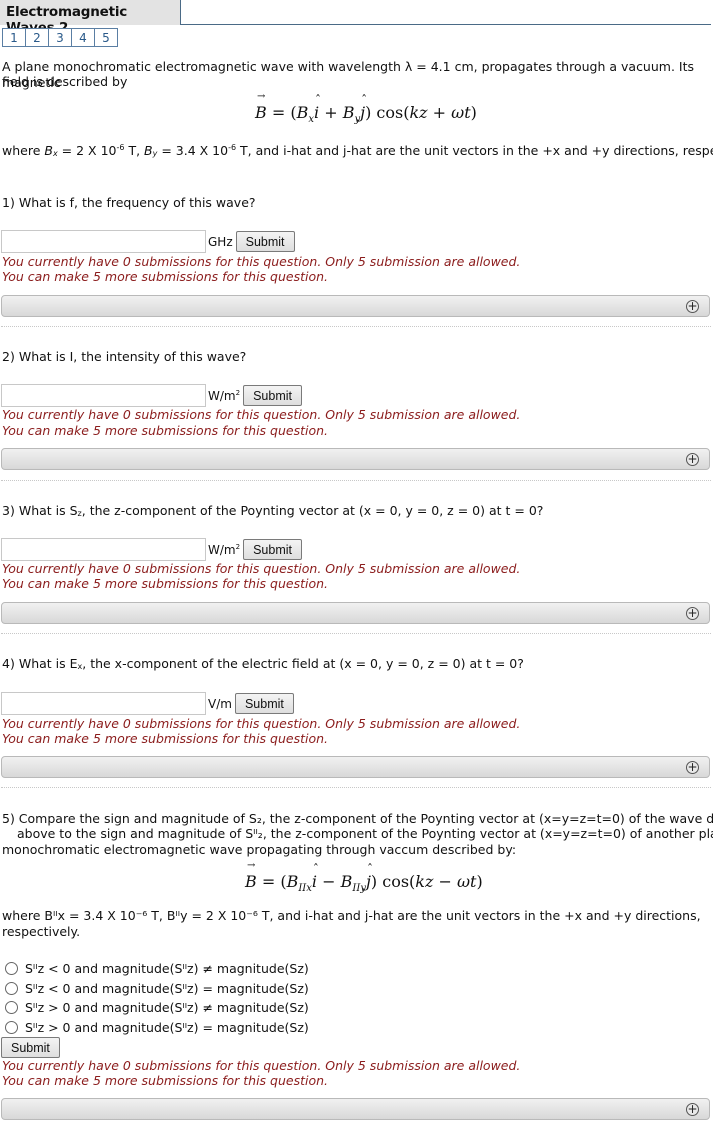 Image resolution: width=713 pixels, height=1122 pixels. I want to click on question-2-unit: W/m2, so click(224, 395).